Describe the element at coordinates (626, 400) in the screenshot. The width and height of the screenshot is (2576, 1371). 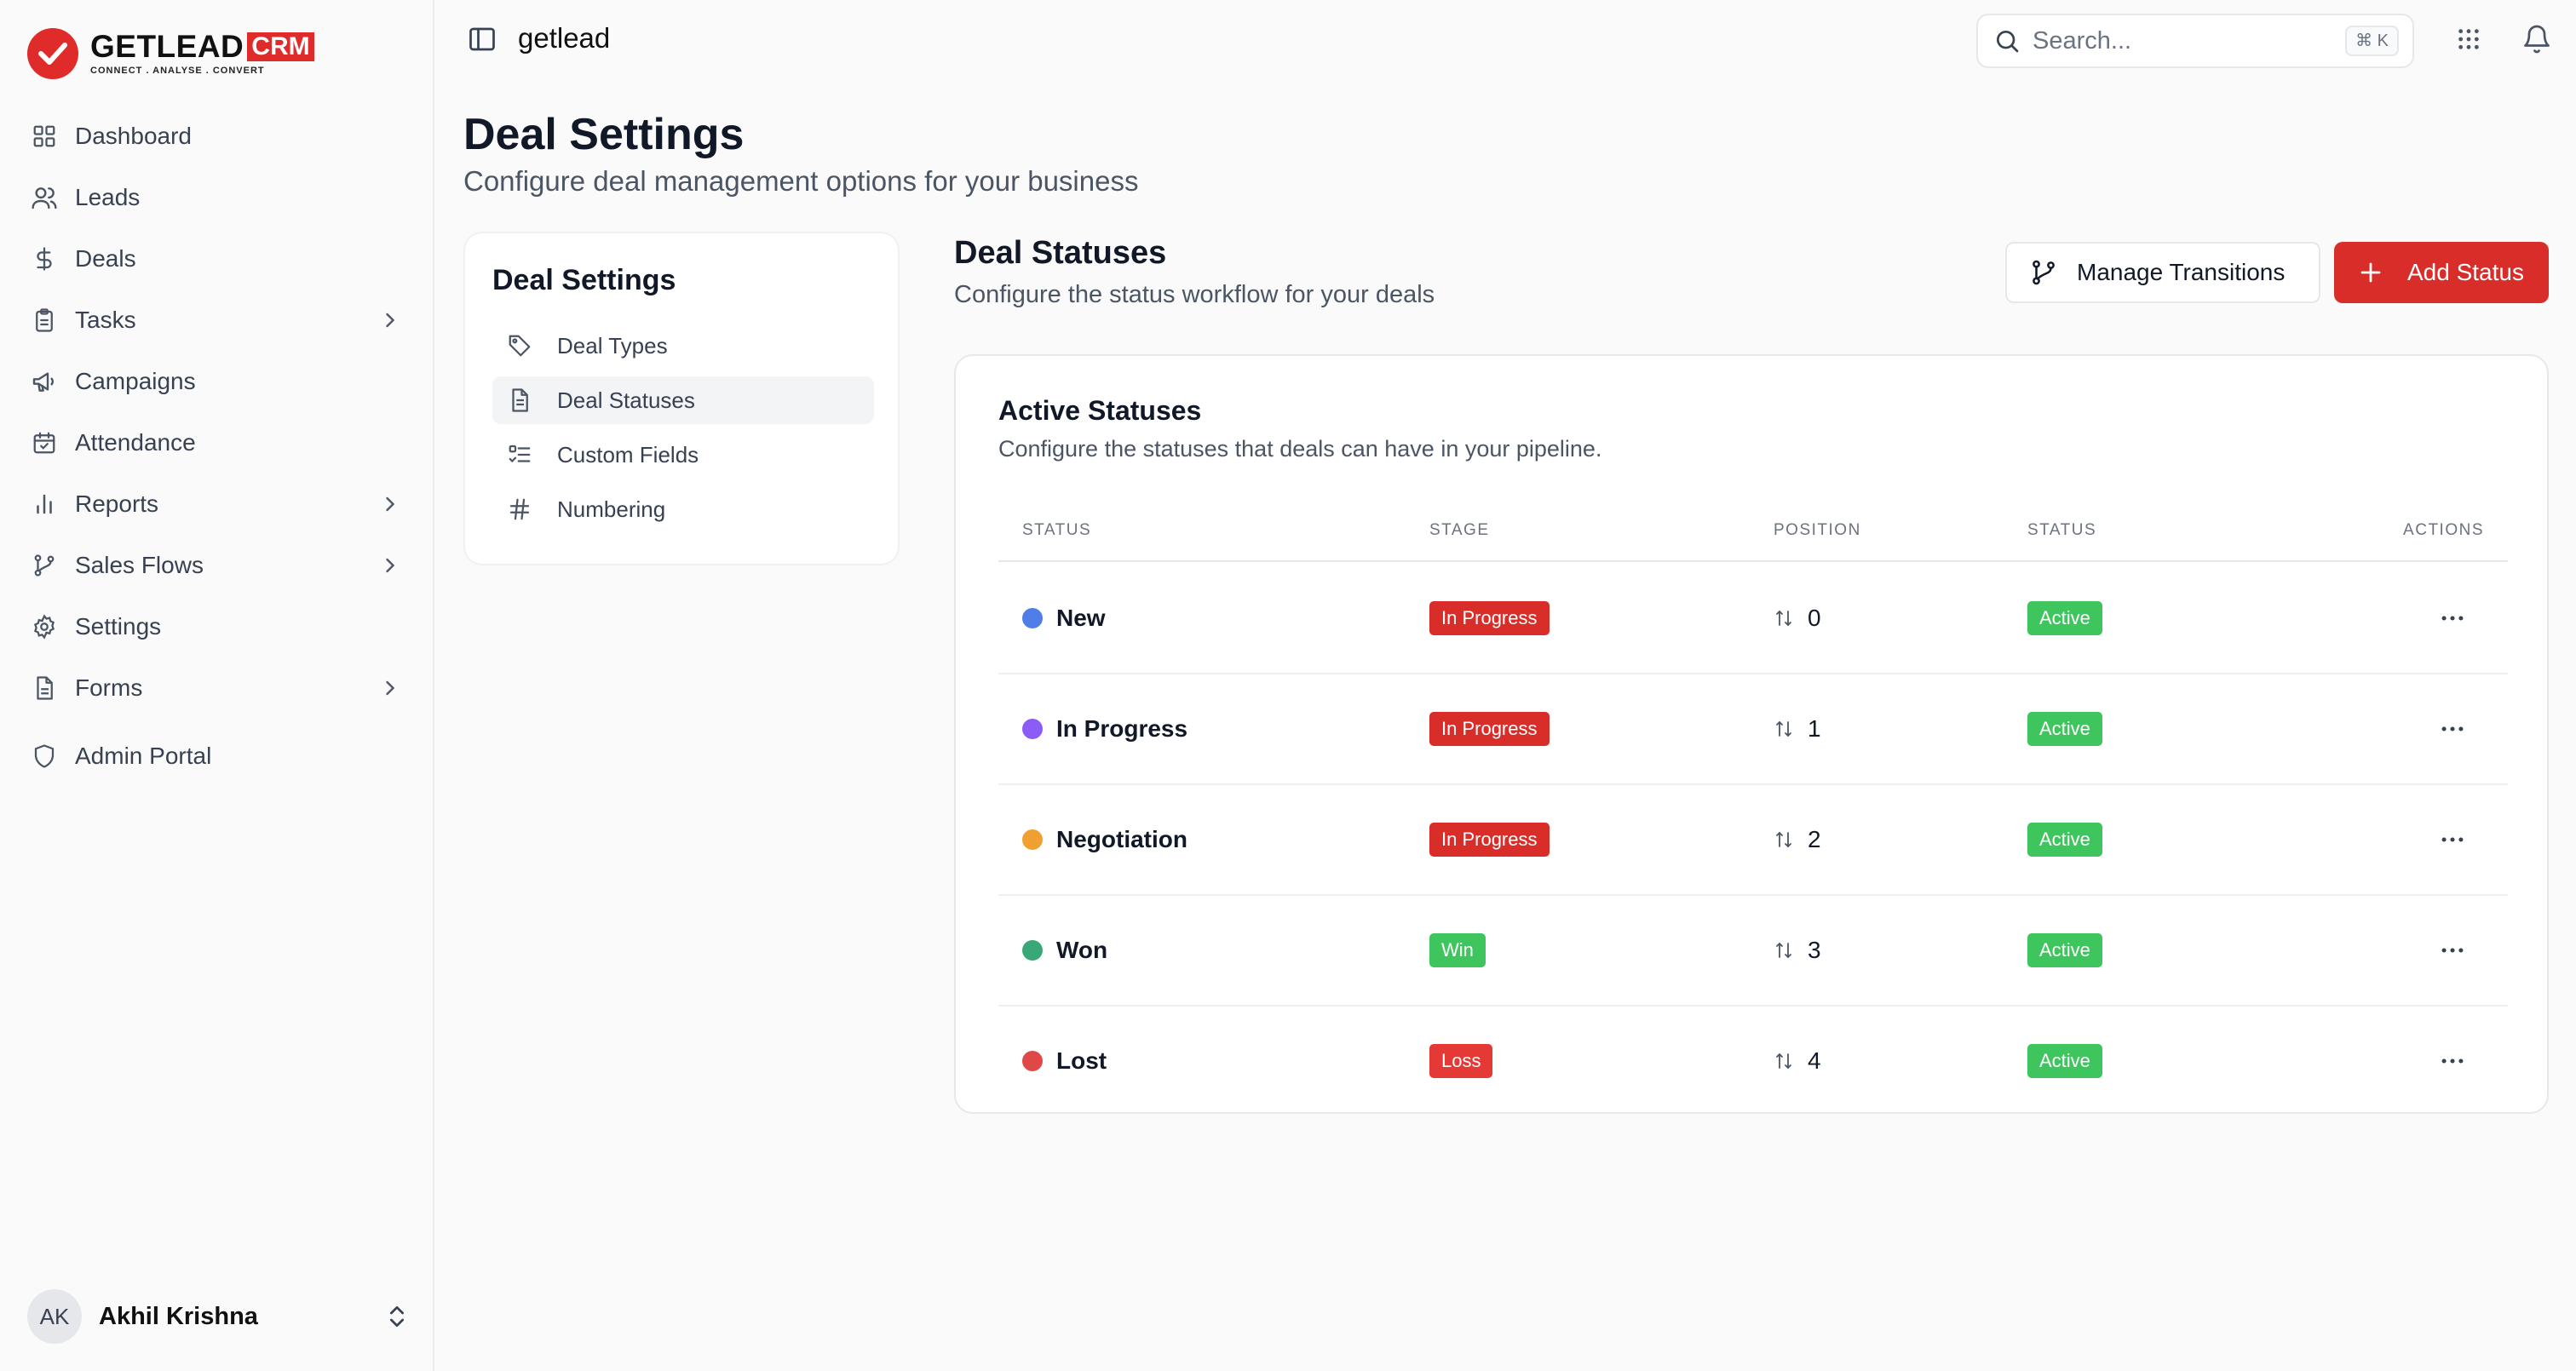
I see `settings-nav-label: Deal Statuses` at that location.